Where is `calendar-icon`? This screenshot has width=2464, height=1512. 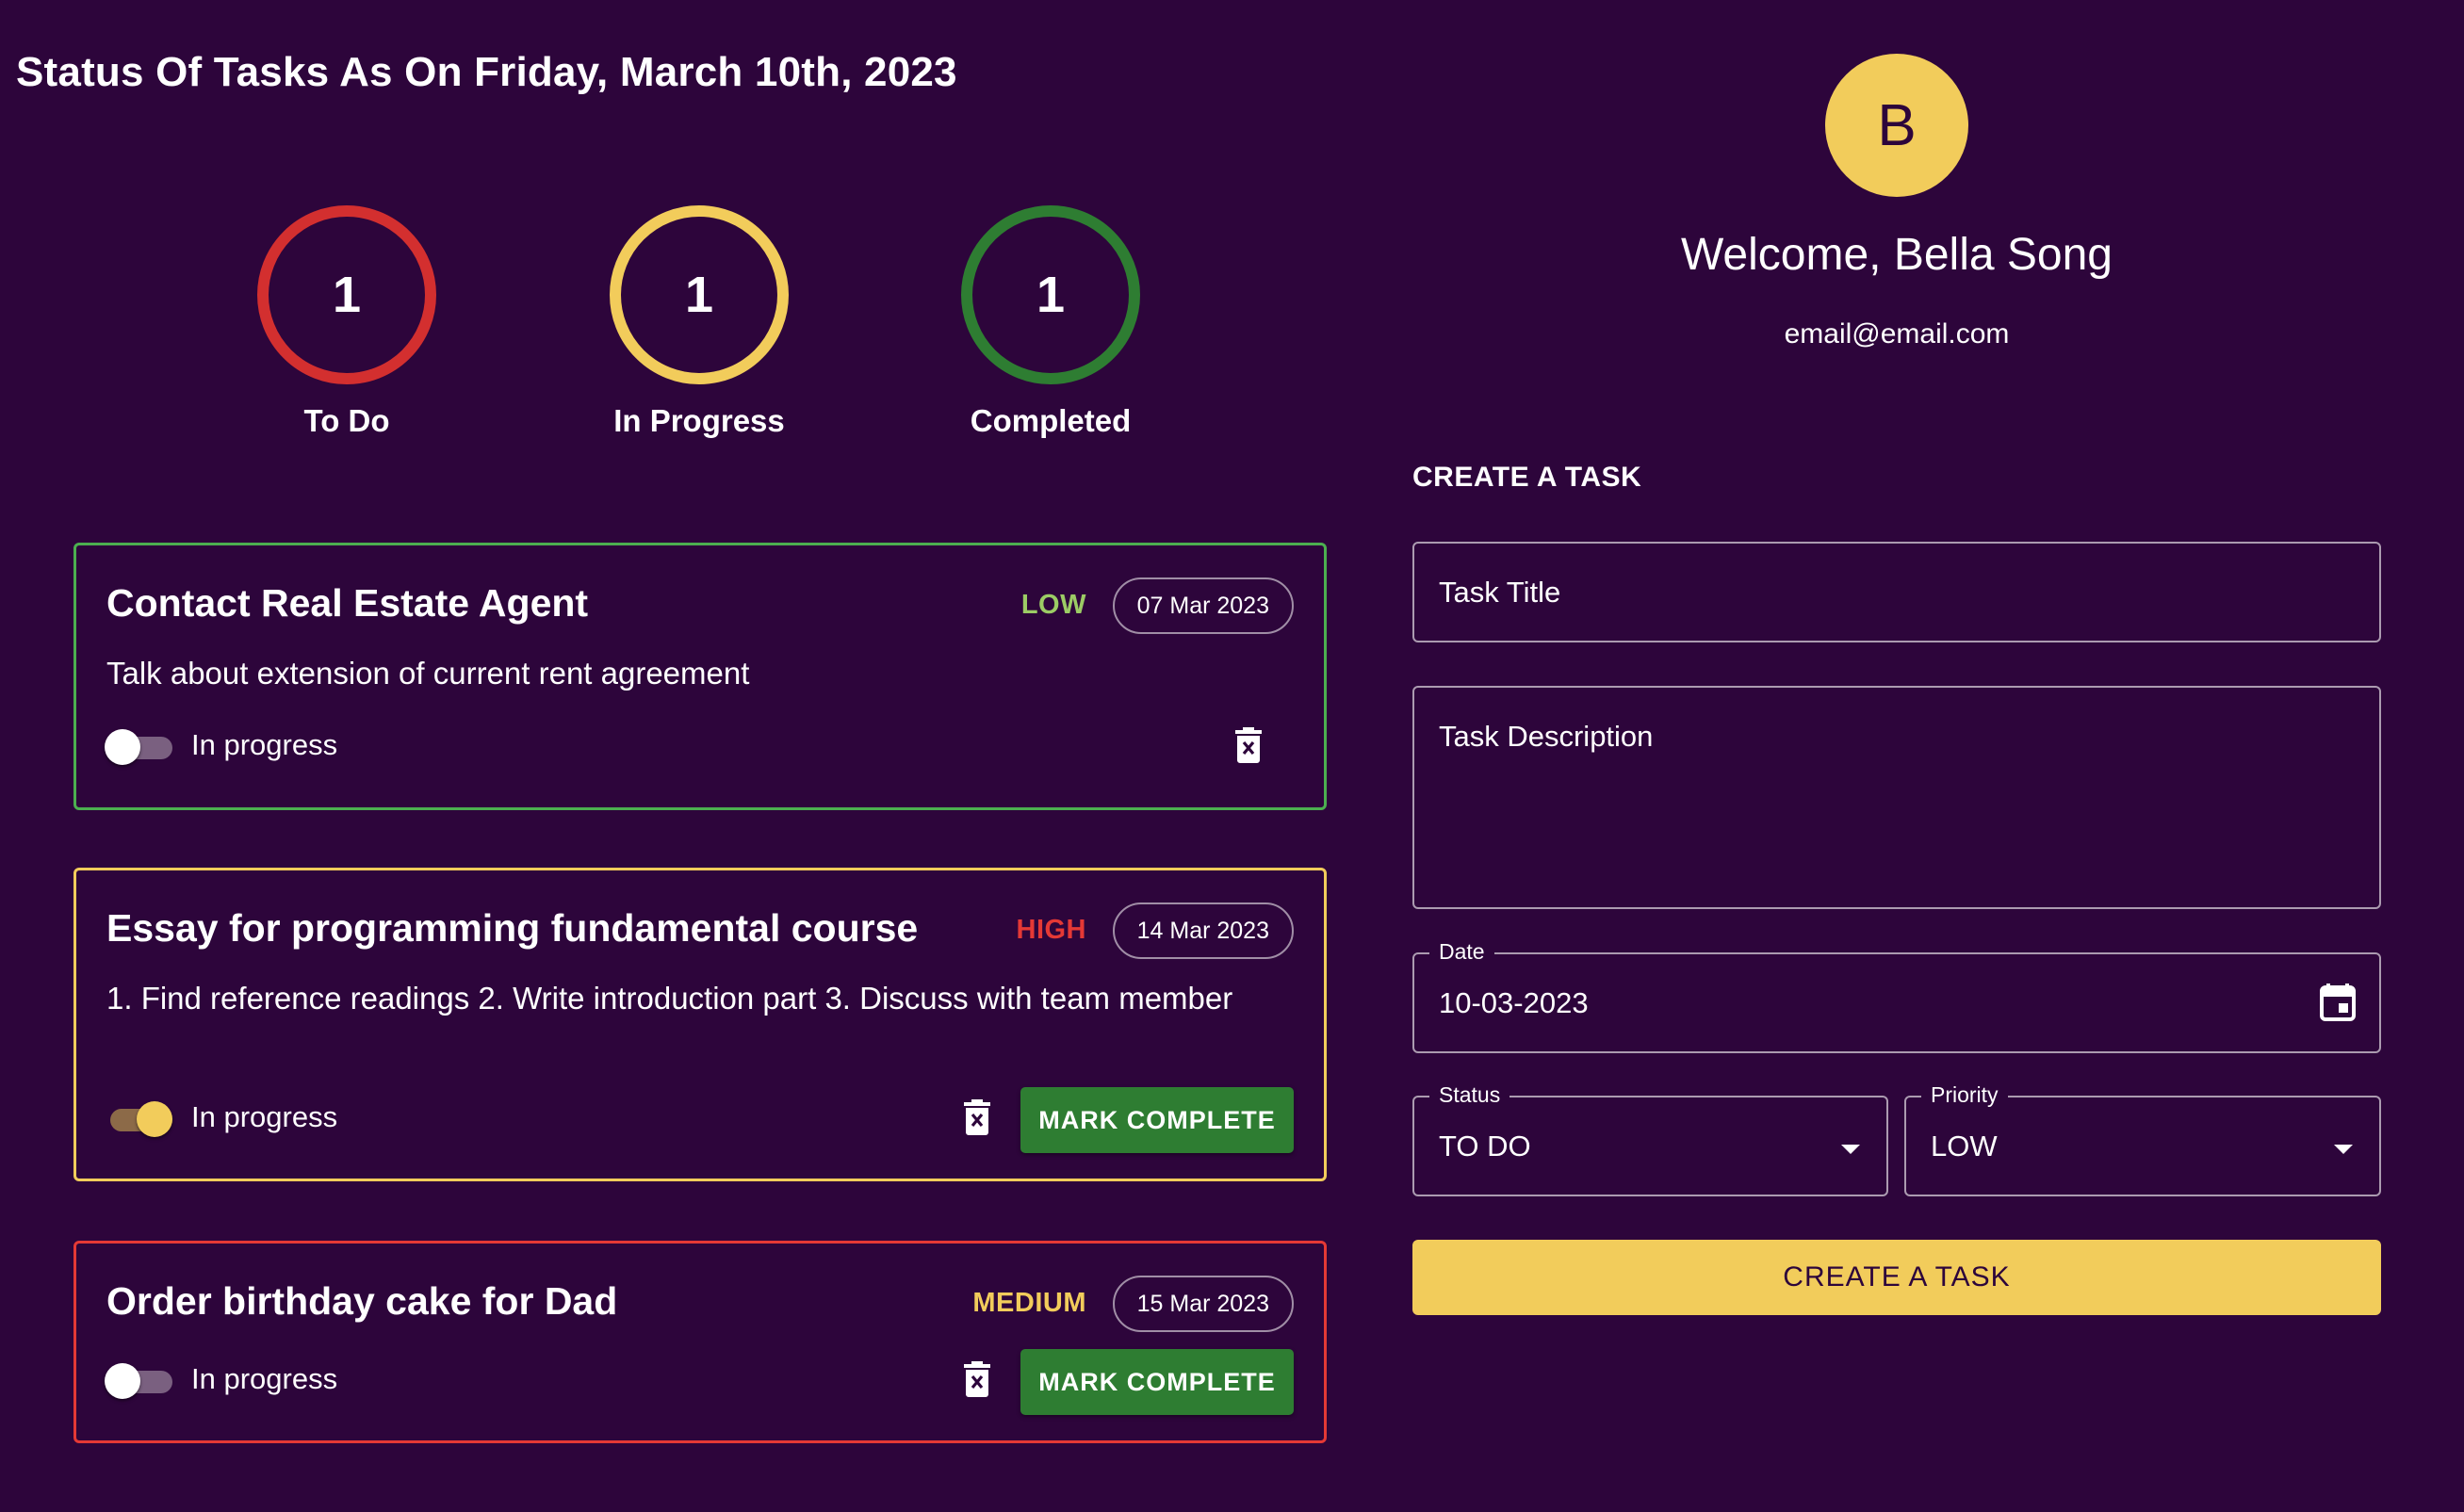
calendar-icon is located at coordinates (2338, 1002).